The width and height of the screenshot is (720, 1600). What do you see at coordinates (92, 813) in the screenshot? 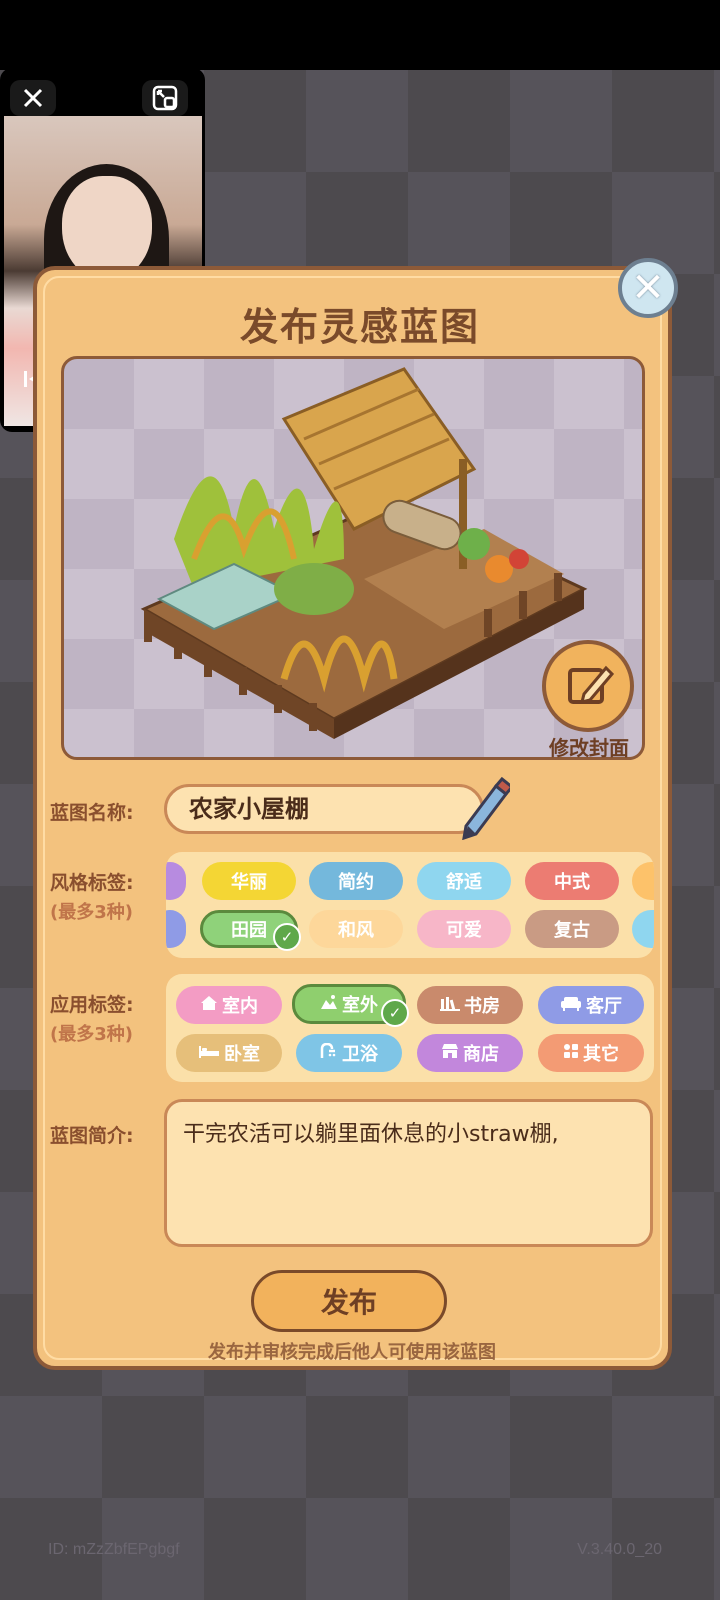
I see `name-label: 蓝图名称:` at bounding box center [92, 813].